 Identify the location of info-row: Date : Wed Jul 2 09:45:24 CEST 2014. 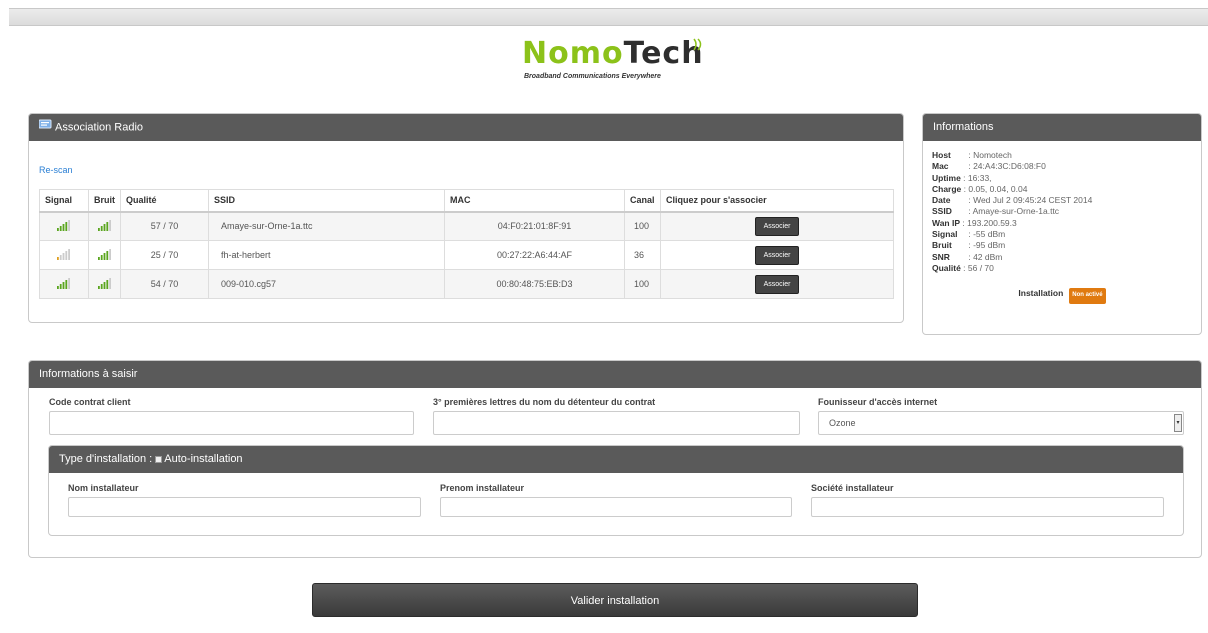
(1062, 200).